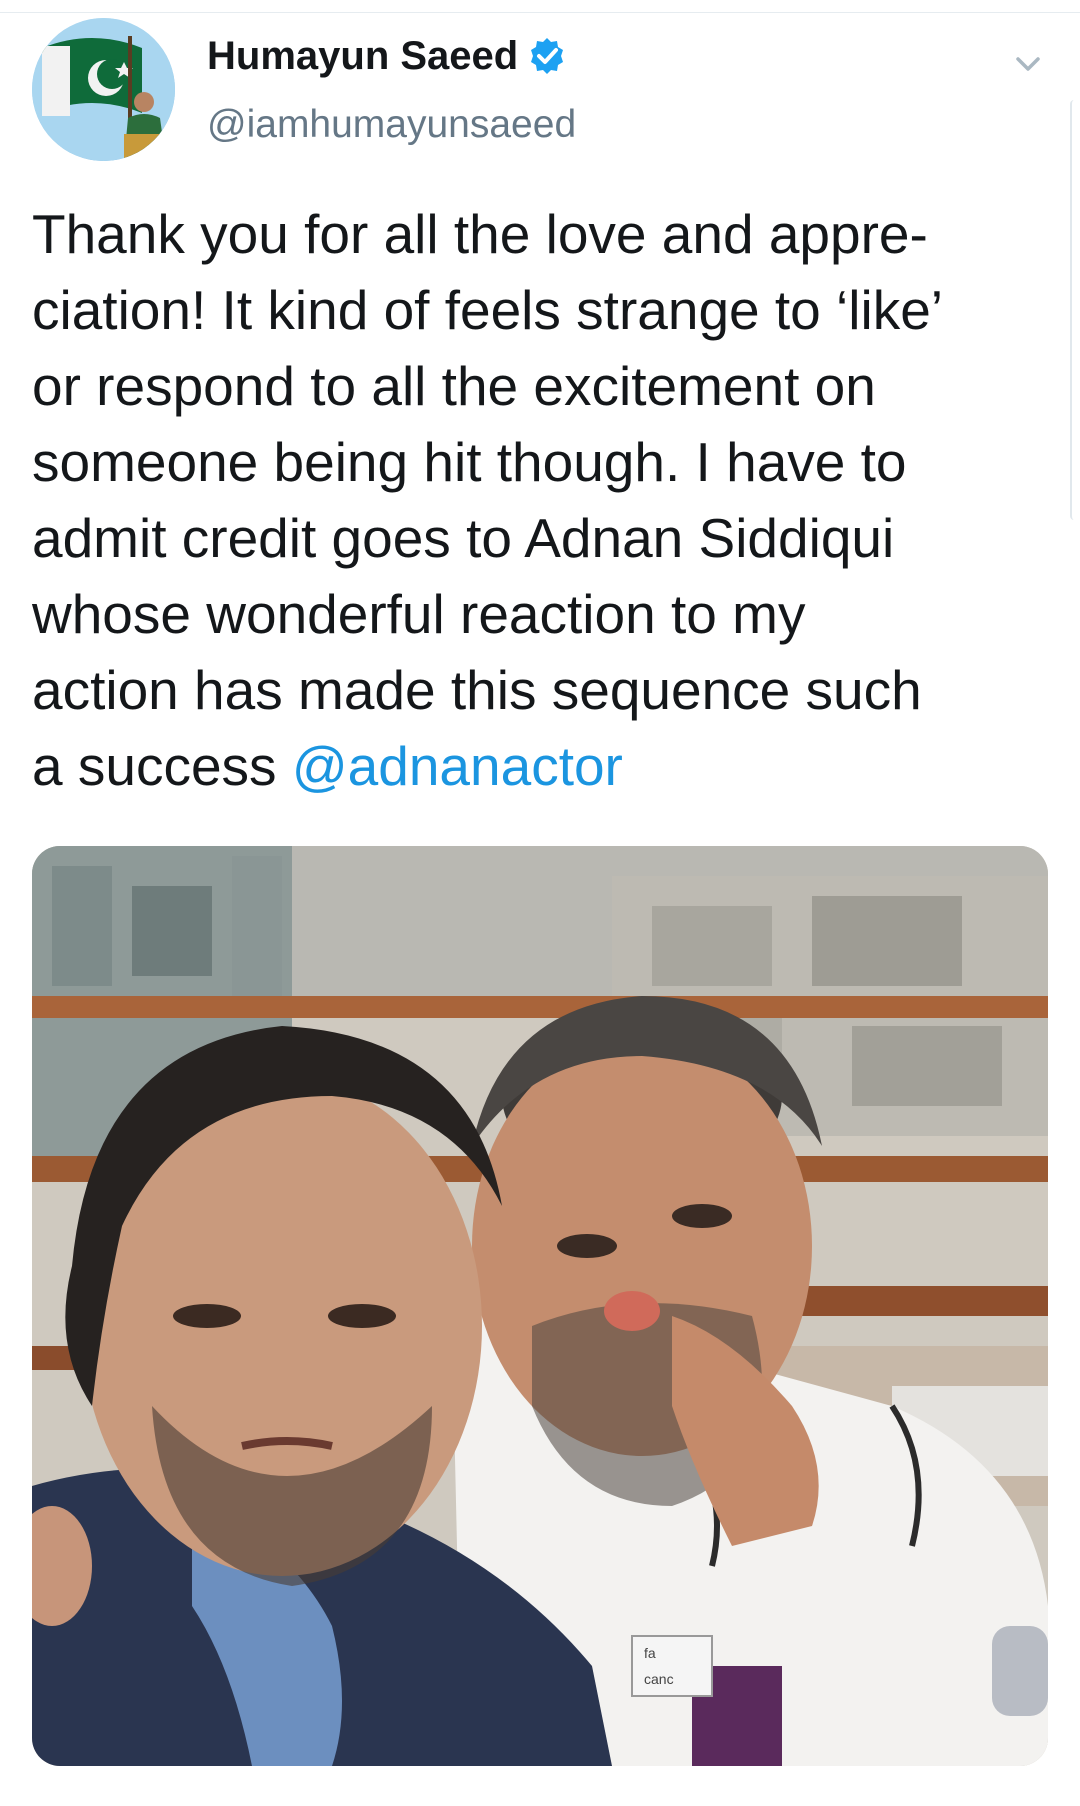 The height and width of the screenshot is (1806, 1080). I want to click on badge-text: fa, so click(650, 1653).